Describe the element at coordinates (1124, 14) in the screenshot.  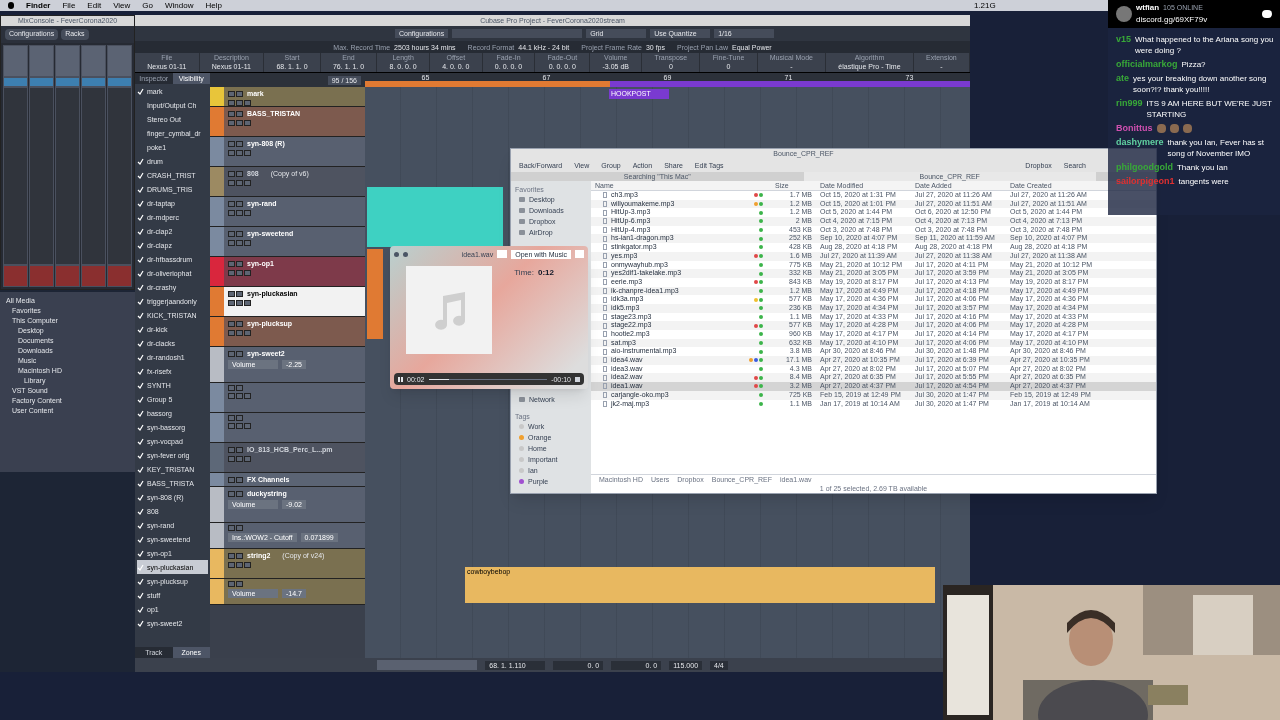
I see `avatar` at that location.